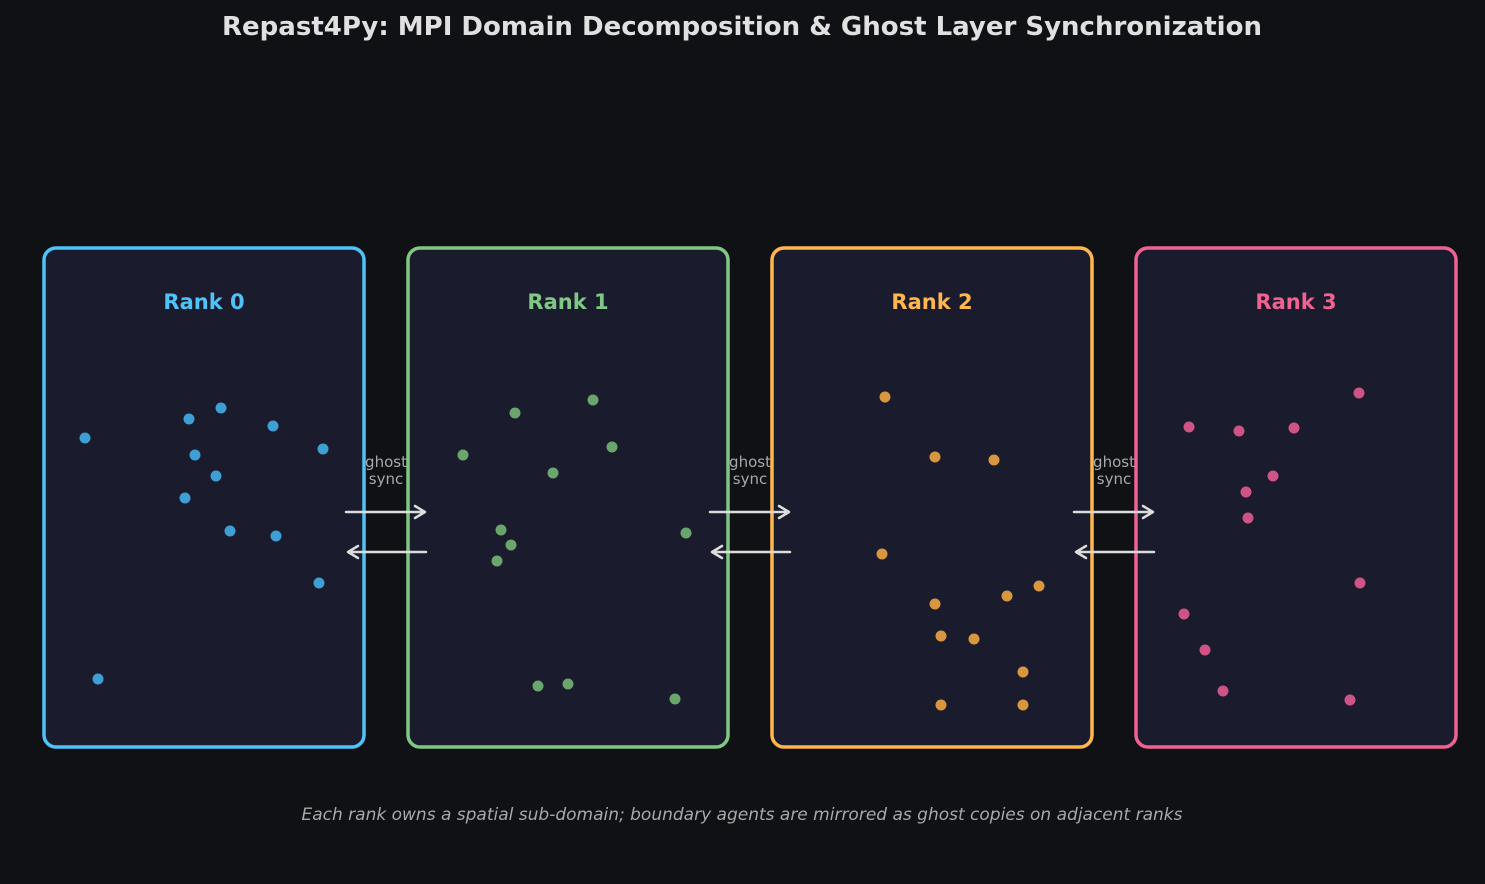 The width and height of the screenshot is (1485, 884). I want to click on rank-panel-3: Rank 3, so click(1296, 497).